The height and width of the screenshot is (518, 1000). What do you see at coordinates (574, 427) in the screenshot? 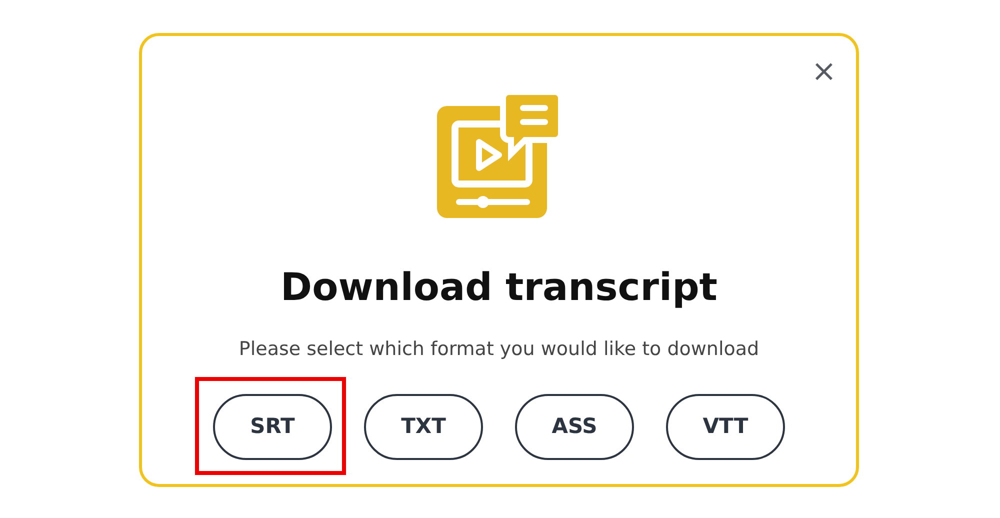
I see `format-button: ASS` at bounding box center [574, 427].